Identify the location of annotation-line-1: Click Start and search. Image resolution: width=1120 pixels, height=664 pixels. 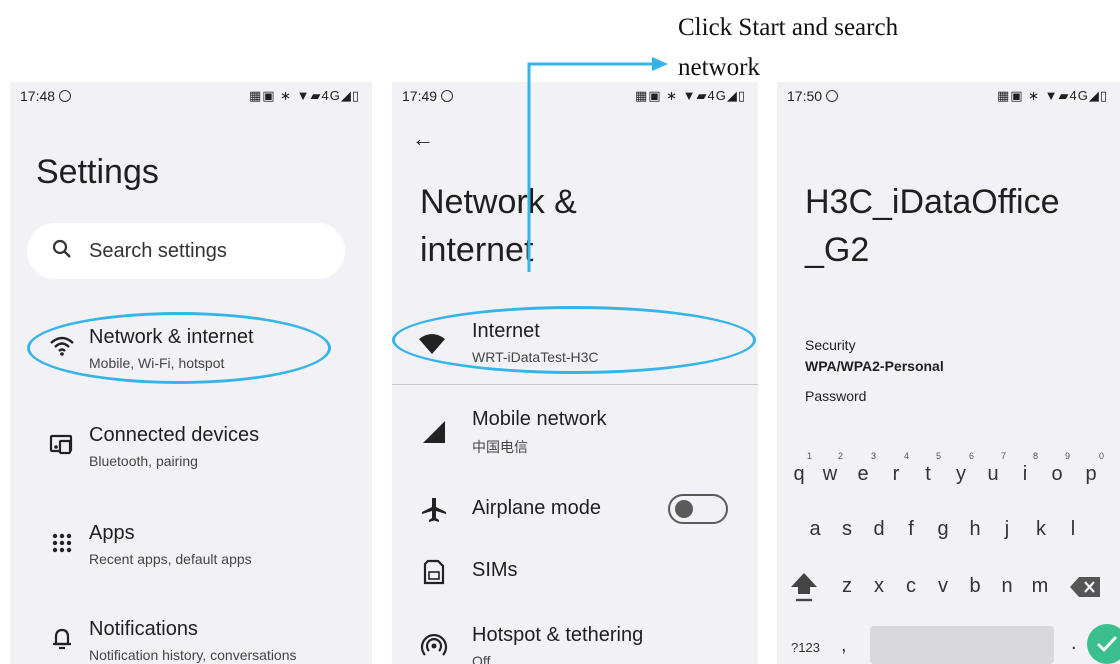
(788, 27).